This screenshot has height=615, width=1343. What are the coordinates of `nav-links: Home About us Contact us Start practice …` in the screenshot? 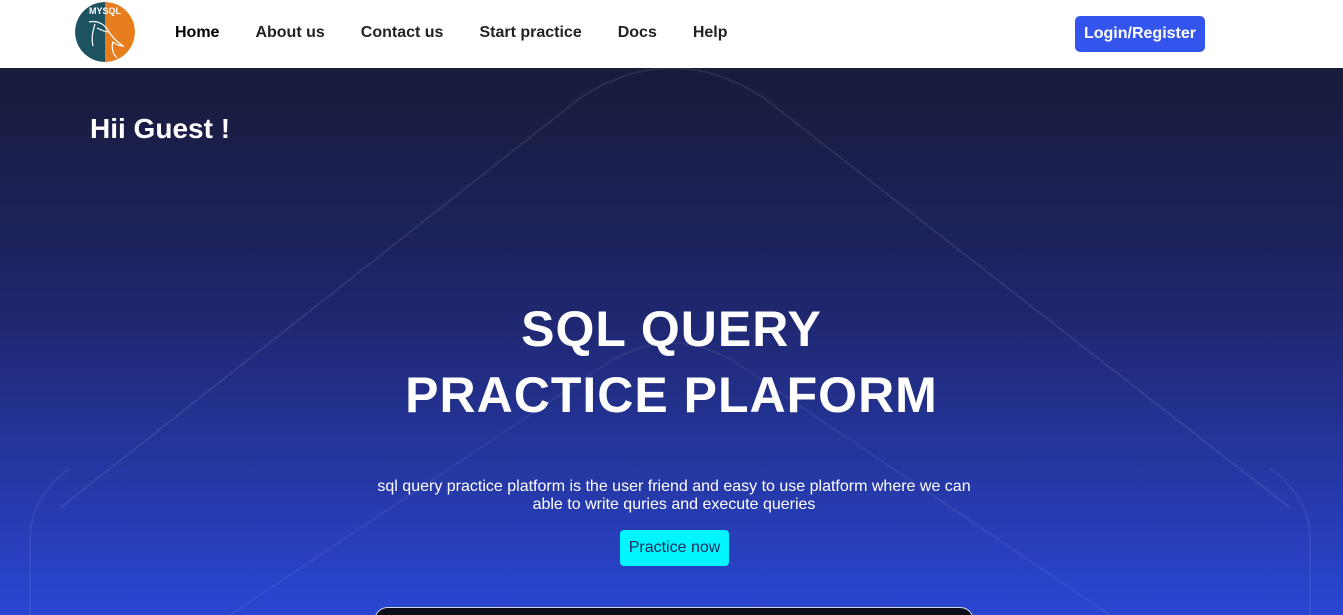 It's located at (469, 33).